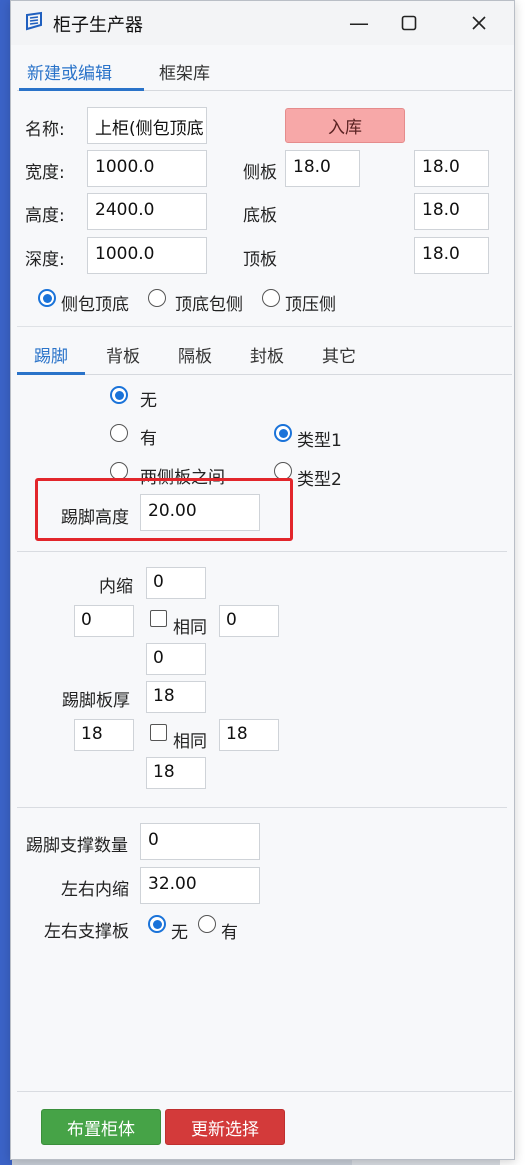  I want to click on bottom-panel-label: 底板, so click(260, 216).